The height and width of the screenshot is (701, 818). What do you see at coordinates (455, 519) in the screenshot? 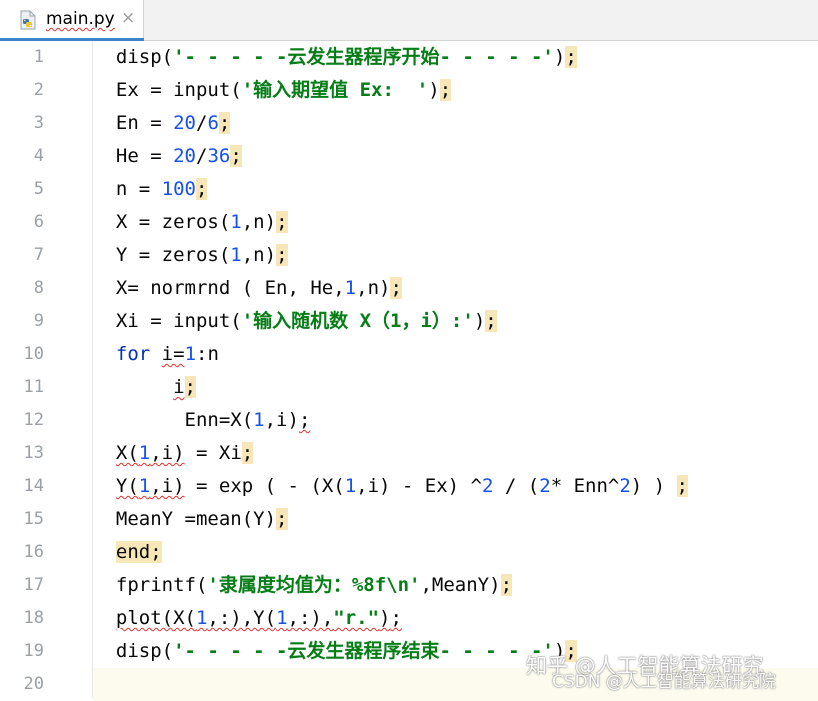
I see `code-line: MeanY =mean(Y);` at bounding box center [455, 519].